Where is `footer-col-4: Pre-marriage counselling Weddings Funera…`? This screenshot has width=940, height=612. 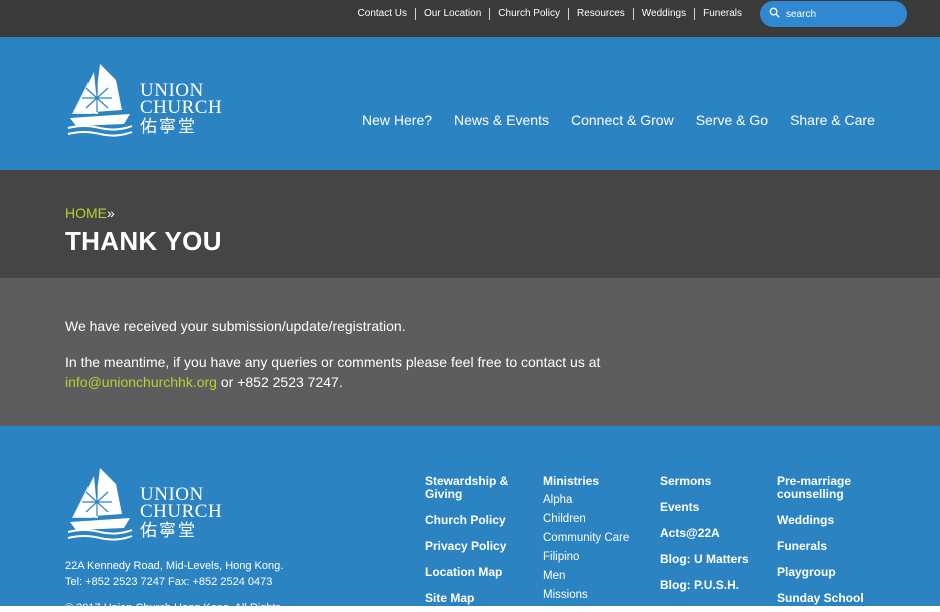
footer-col-4: Pre-marriage counselling Weddings Funera… is located at coordinates (827, 543).